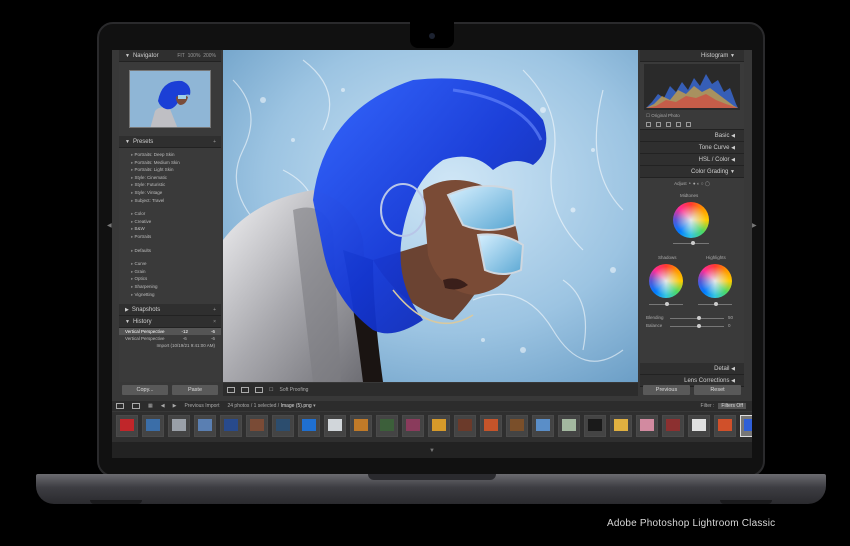 This screenshot has width=850, height=546. I want to click on source-label: Previous Import, so click(201, 406).